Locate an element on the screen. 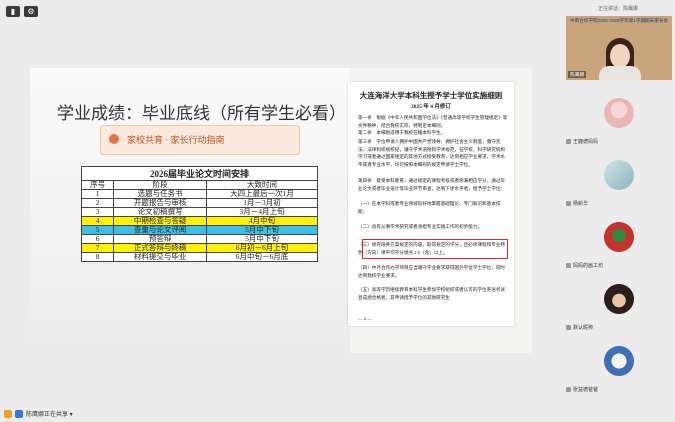  window-controls: ▮ ⚙ is located at coordinates (22, 11).